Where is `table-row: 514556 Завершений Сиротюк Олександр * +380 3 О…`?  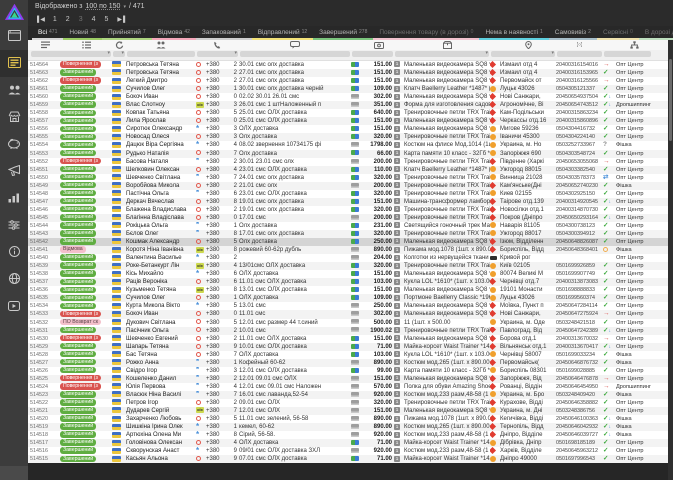 table-row: 514556 Завершений Сиротюк Олександр * +380 3 О… is located at coordinates (350, 129).